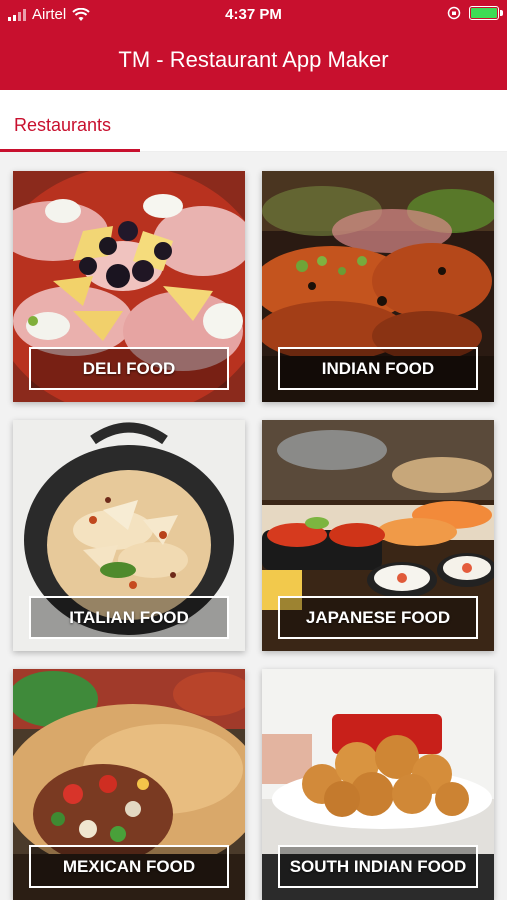  I want to click on app-header: TM - Restaurant App Maker, so click(253, 59).